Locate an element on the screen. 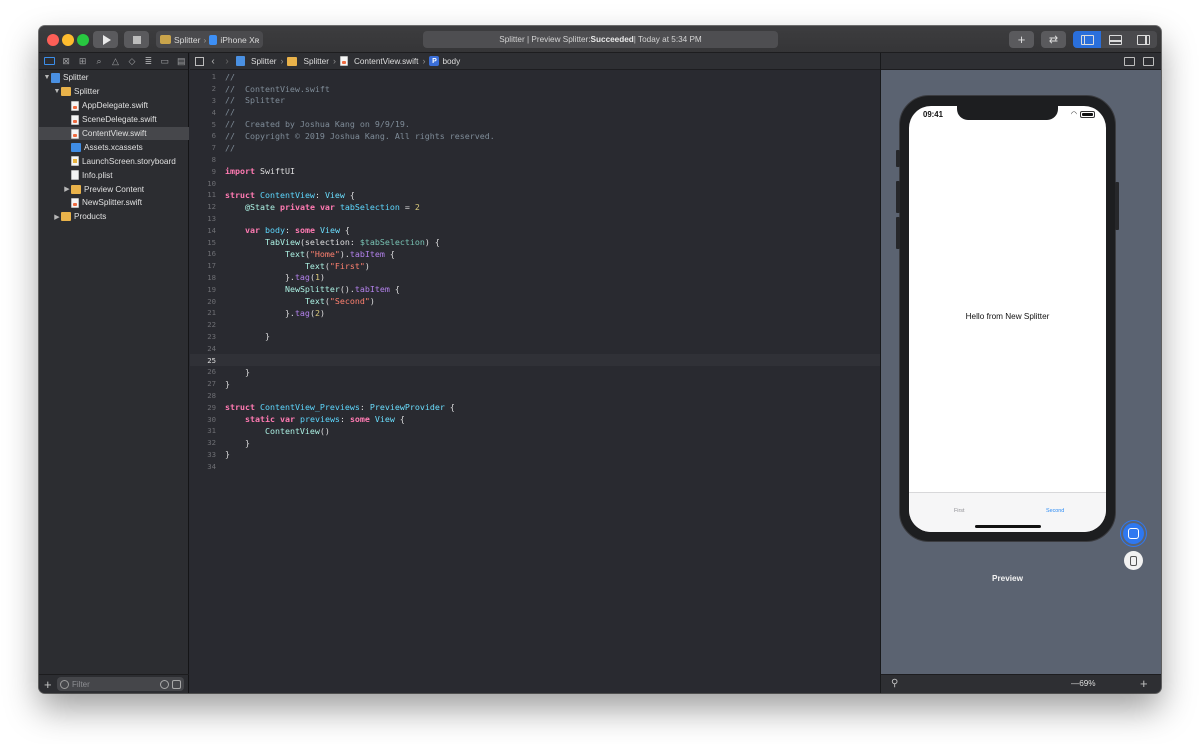 This screenshot has height=744, width=1200. symbol-icon: ⊞ is located at coordinates (82, 61).